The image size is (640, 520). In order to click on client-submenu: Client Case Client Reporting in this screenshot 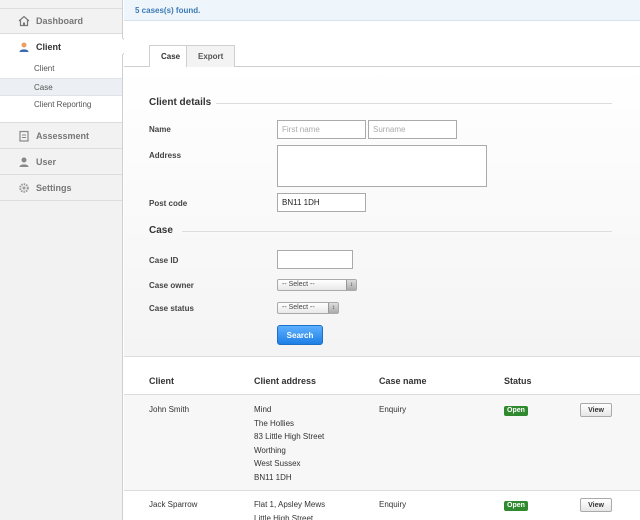, I will do `click(61, 91)`.